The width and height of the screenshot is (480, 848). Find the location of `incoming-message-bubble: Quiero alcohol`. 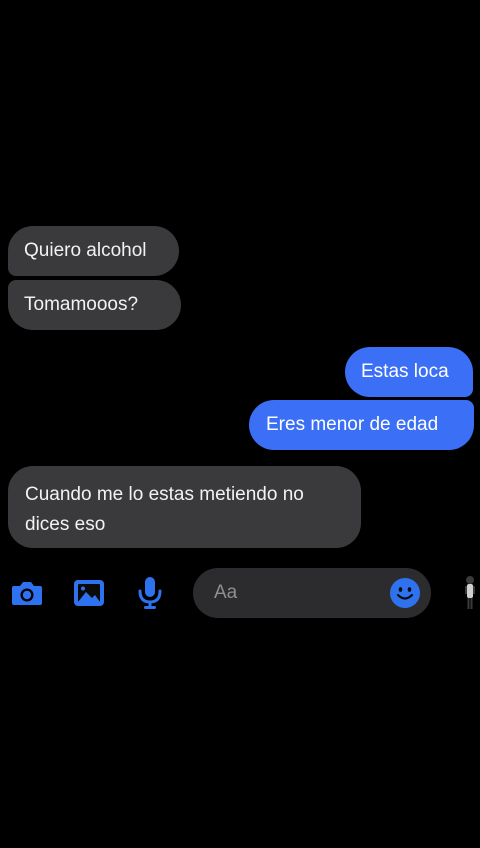

incoming-message-bubble: Quiero alcohol is located at coordinates (93, 251).